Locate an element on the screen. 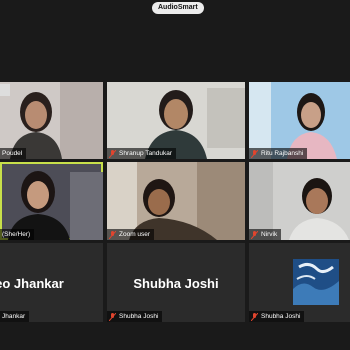 The height and width of the screenshot is (350, 350). name-tag: Nirvik is located at coordinates (265, 234).